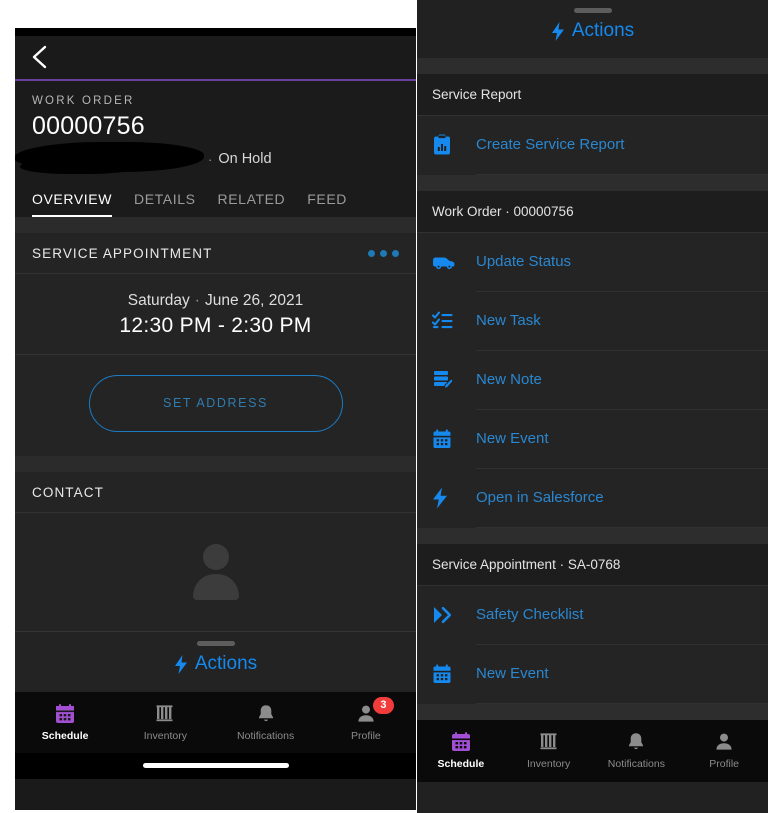 The width and height of the screenshot is (768, 813). What do you see at coordinates (622, 380) in the screenshot?
I see `action-label: New Note` at bounding box center [622, 380].